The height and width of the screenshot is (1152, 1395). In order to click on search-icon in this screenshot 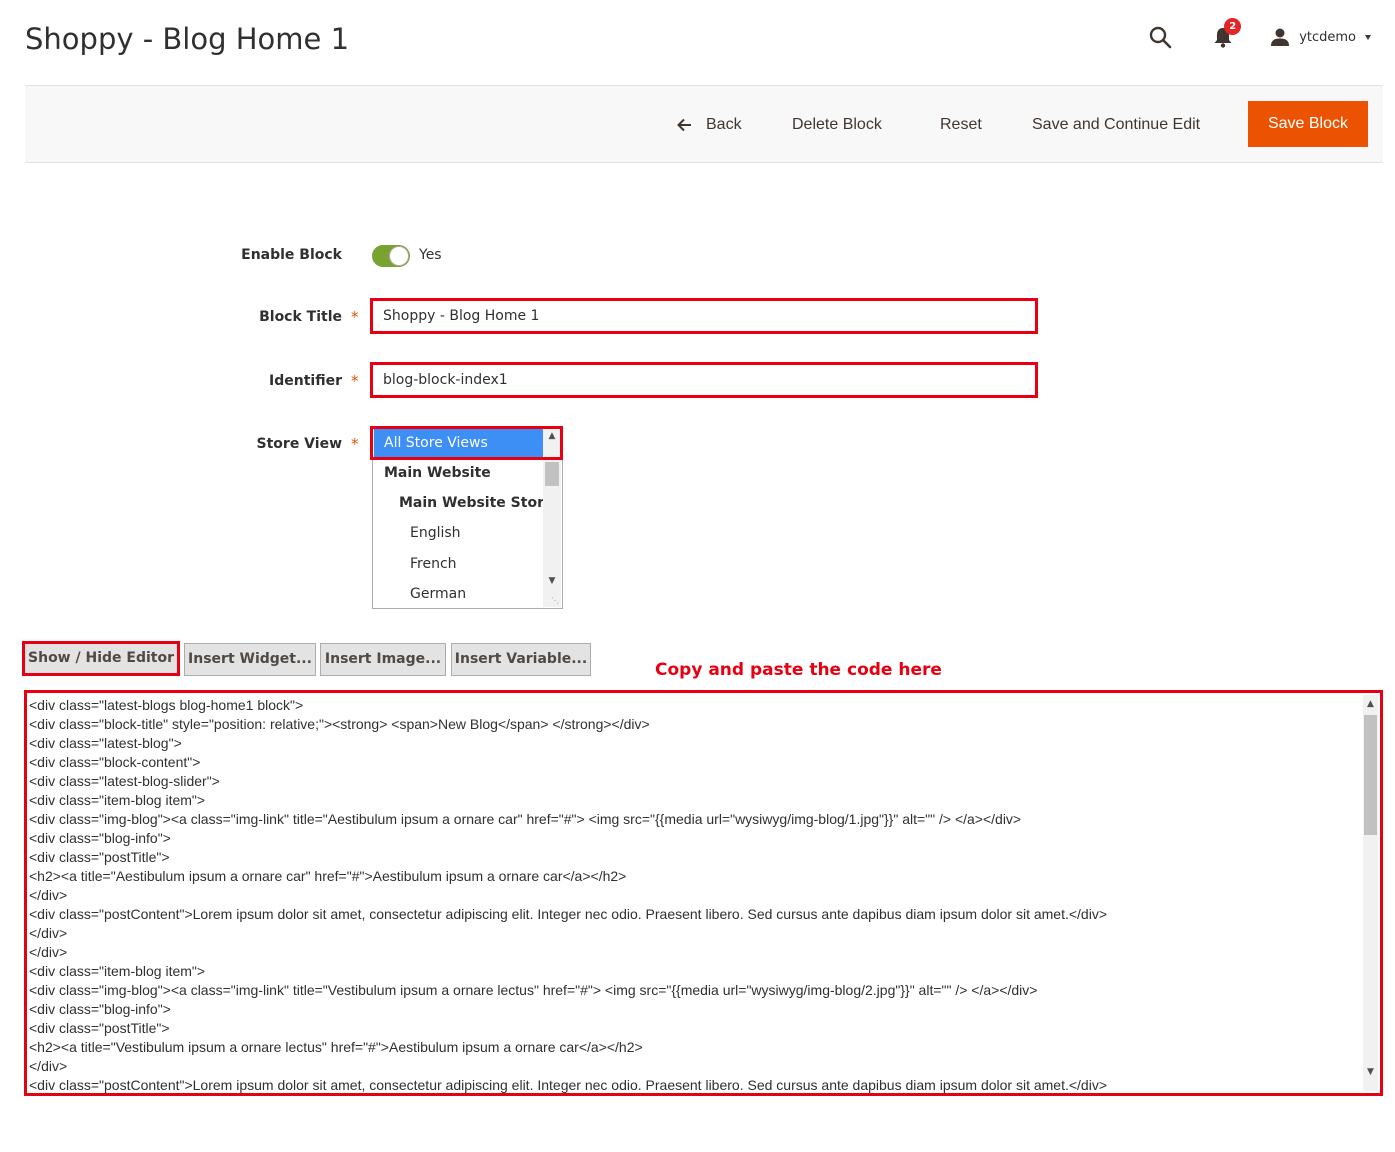, I will do `click(1160, 37)`.